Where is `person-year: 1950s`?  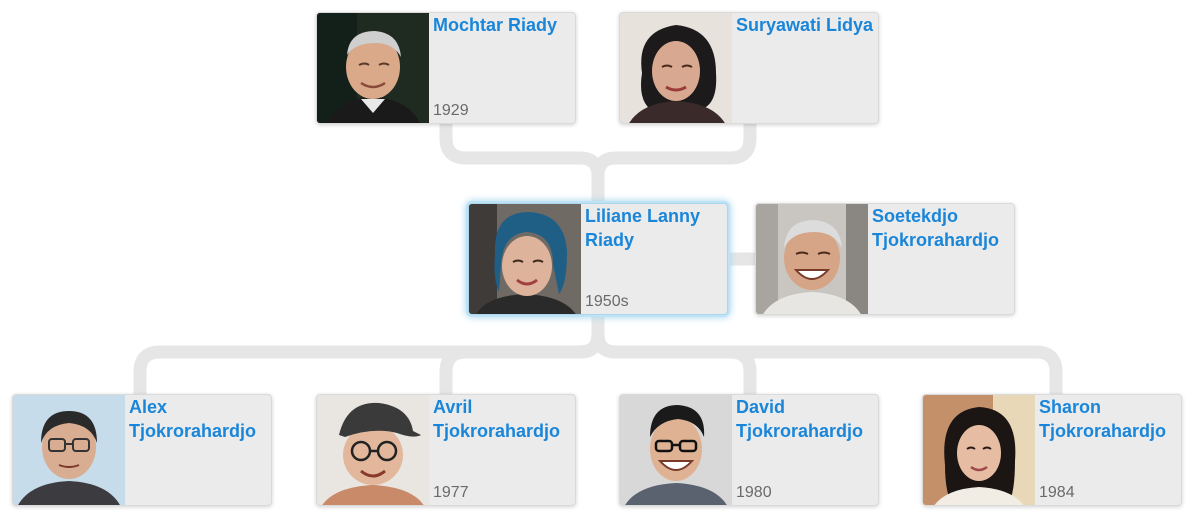 person-year: 1950s is located at coordinates (607, 301).